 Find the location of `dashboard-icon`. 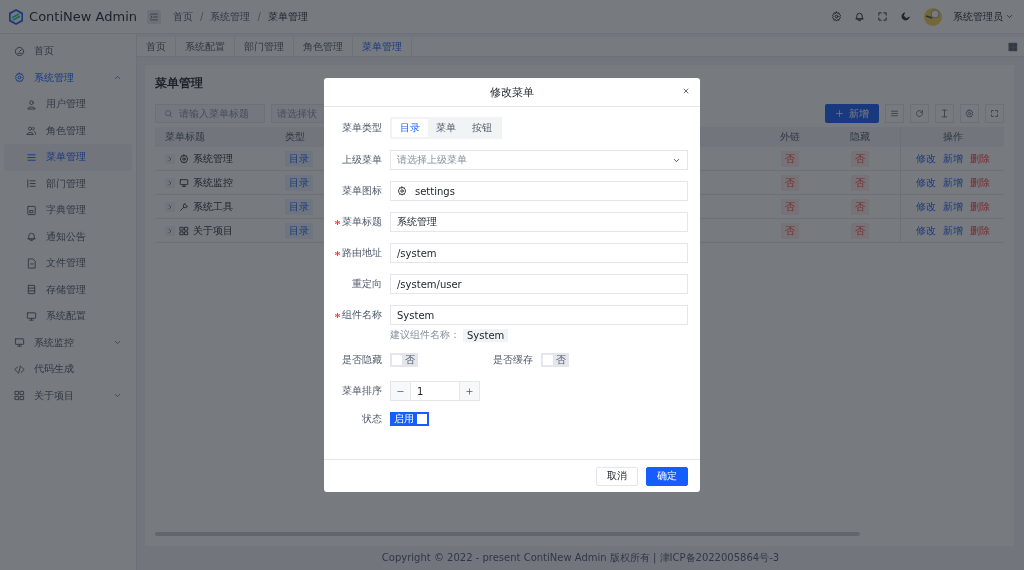

dashboard-icon is located at coordinates (19, 51).